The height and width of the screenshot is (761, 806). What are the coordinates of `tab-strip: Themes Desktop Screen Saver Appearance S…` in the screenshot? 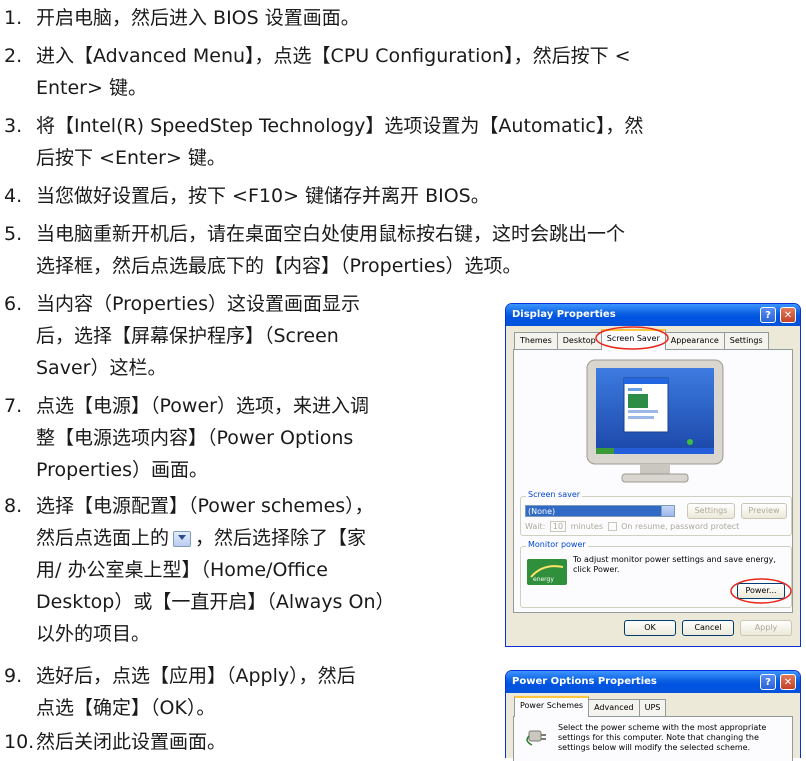 It's located at (641, 338).